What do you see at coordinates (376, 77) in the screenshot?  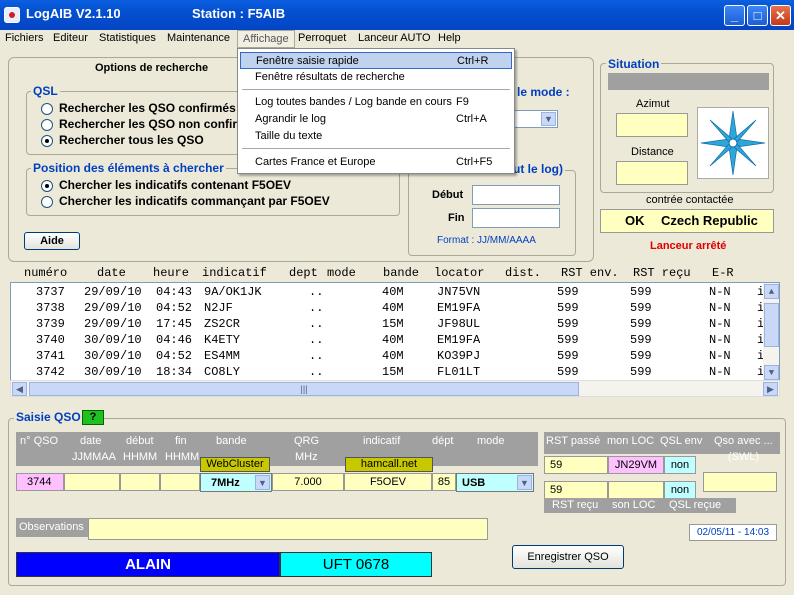 I see `menuitem-resultats-recherche: Fenêtre résultats de recherche` at bounding box center [376, 77].